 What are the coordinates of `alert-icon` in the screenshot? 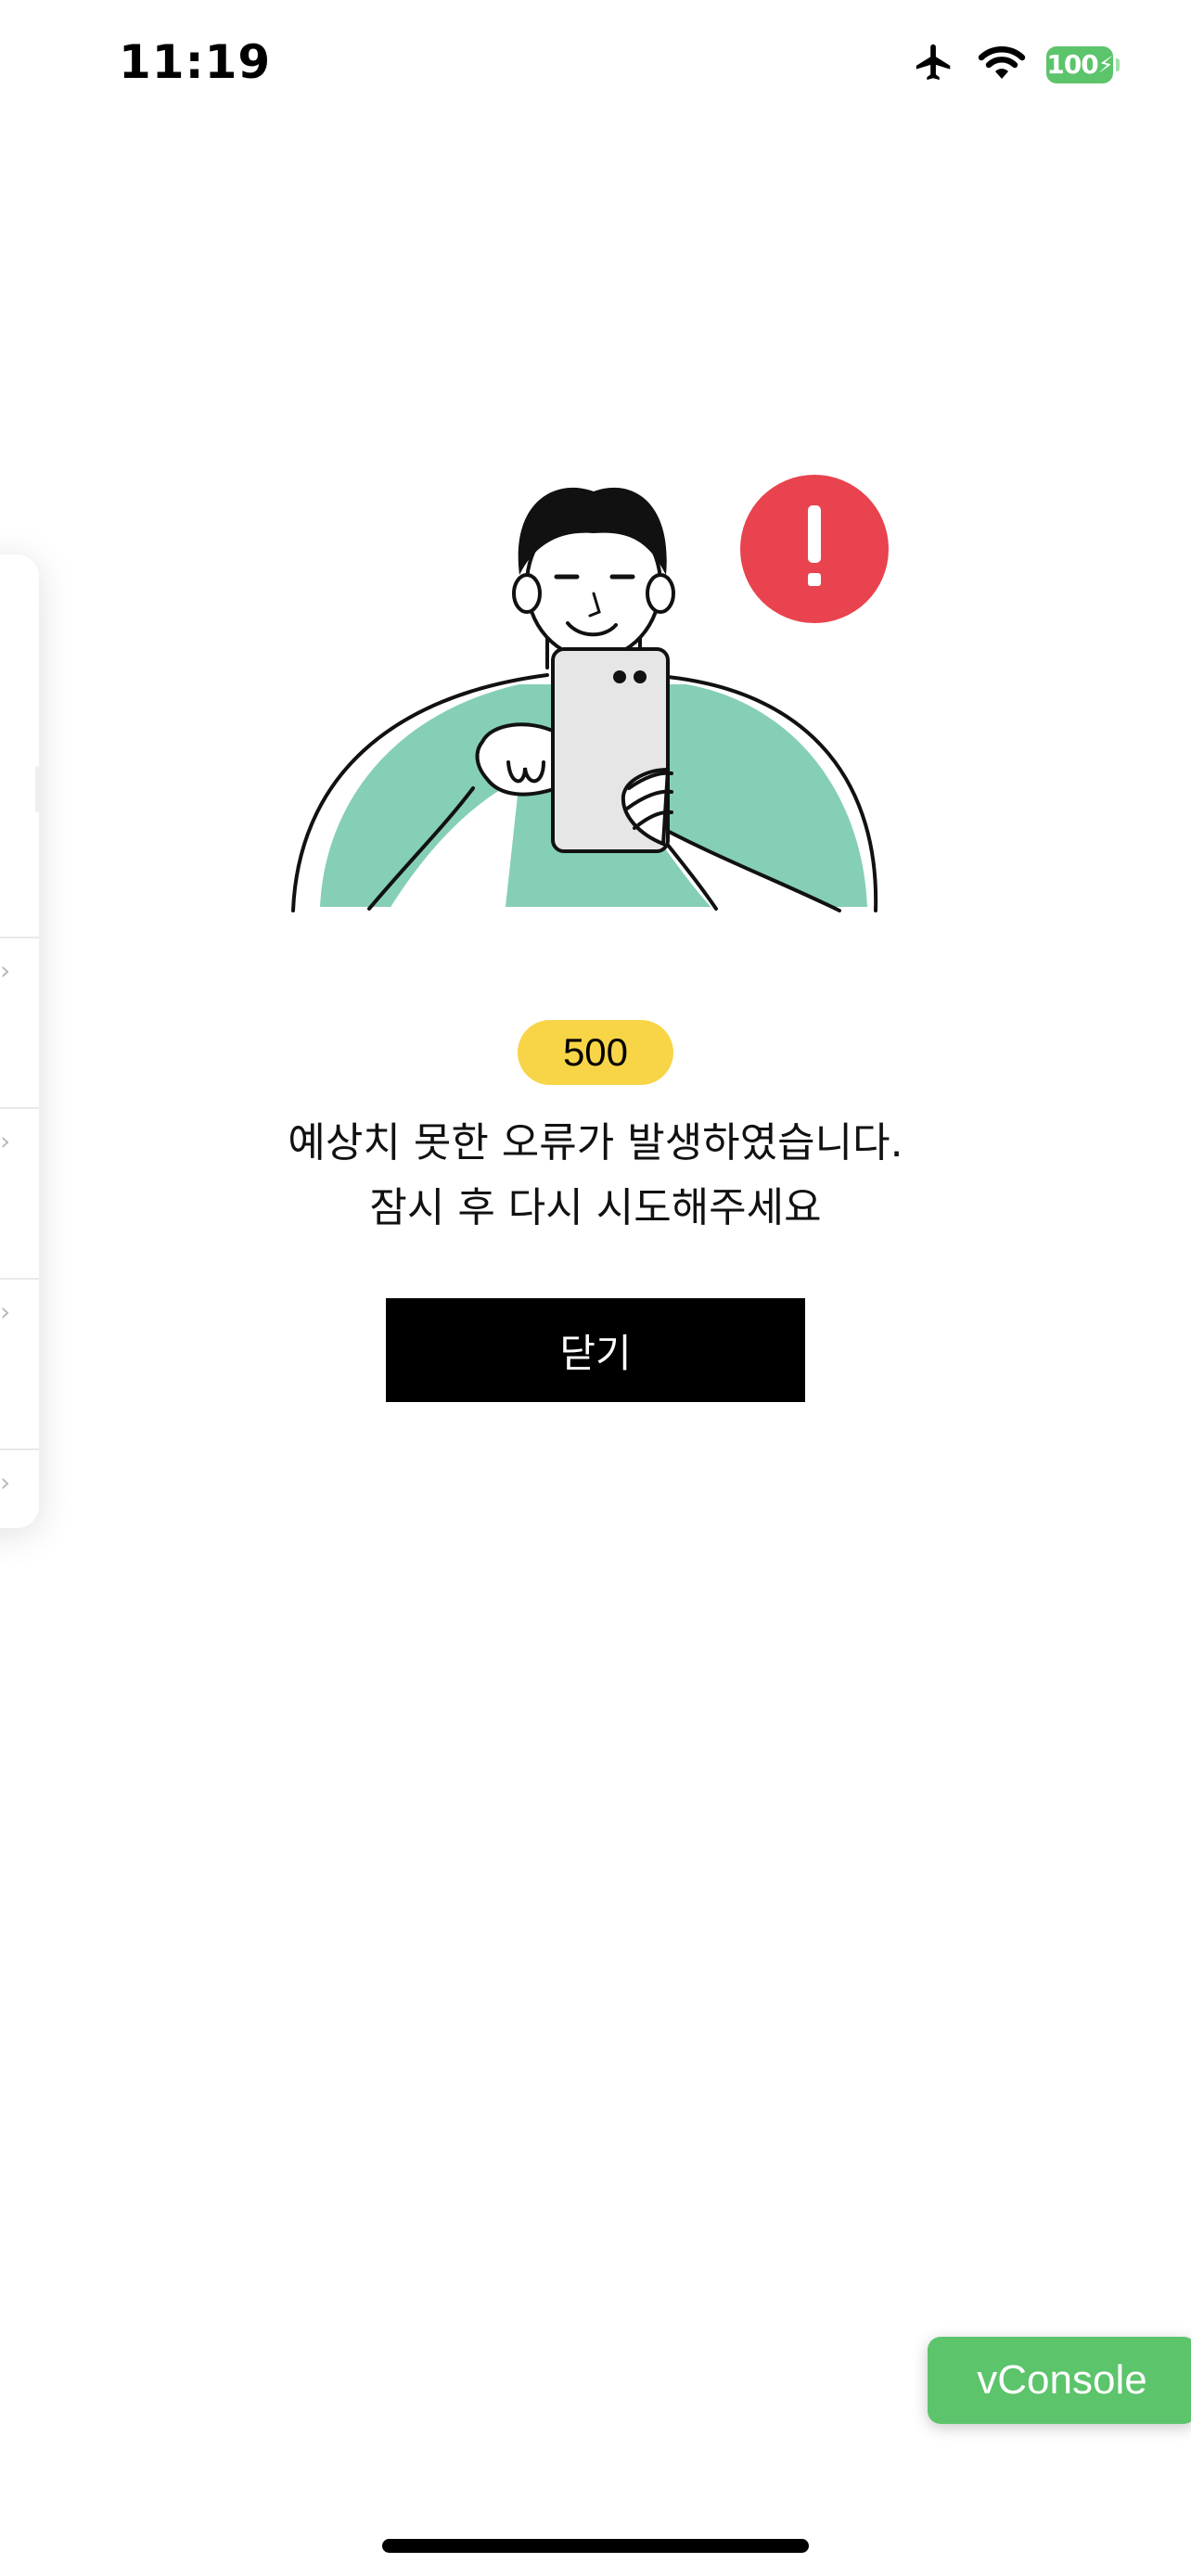 It's located at (814, 549).